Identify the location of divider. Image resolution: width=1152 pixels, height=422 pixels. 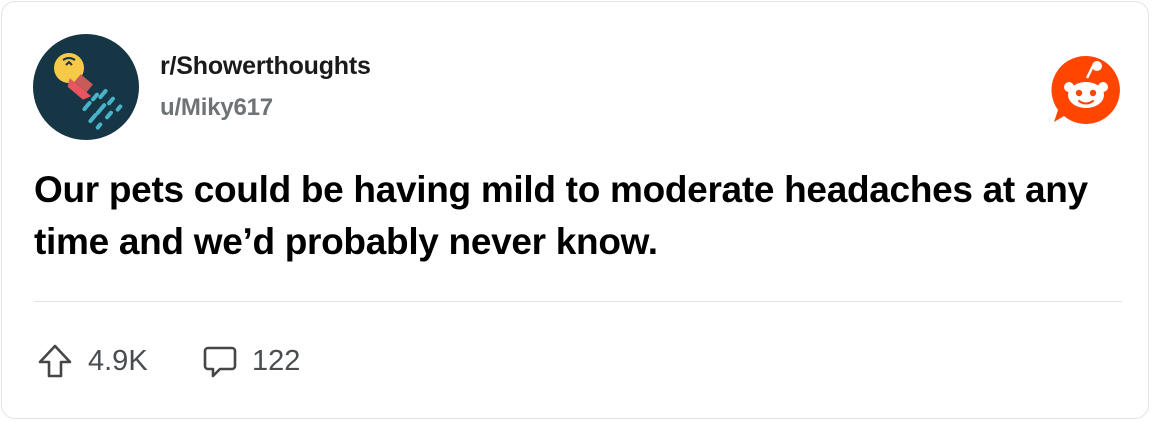
(578, 301).